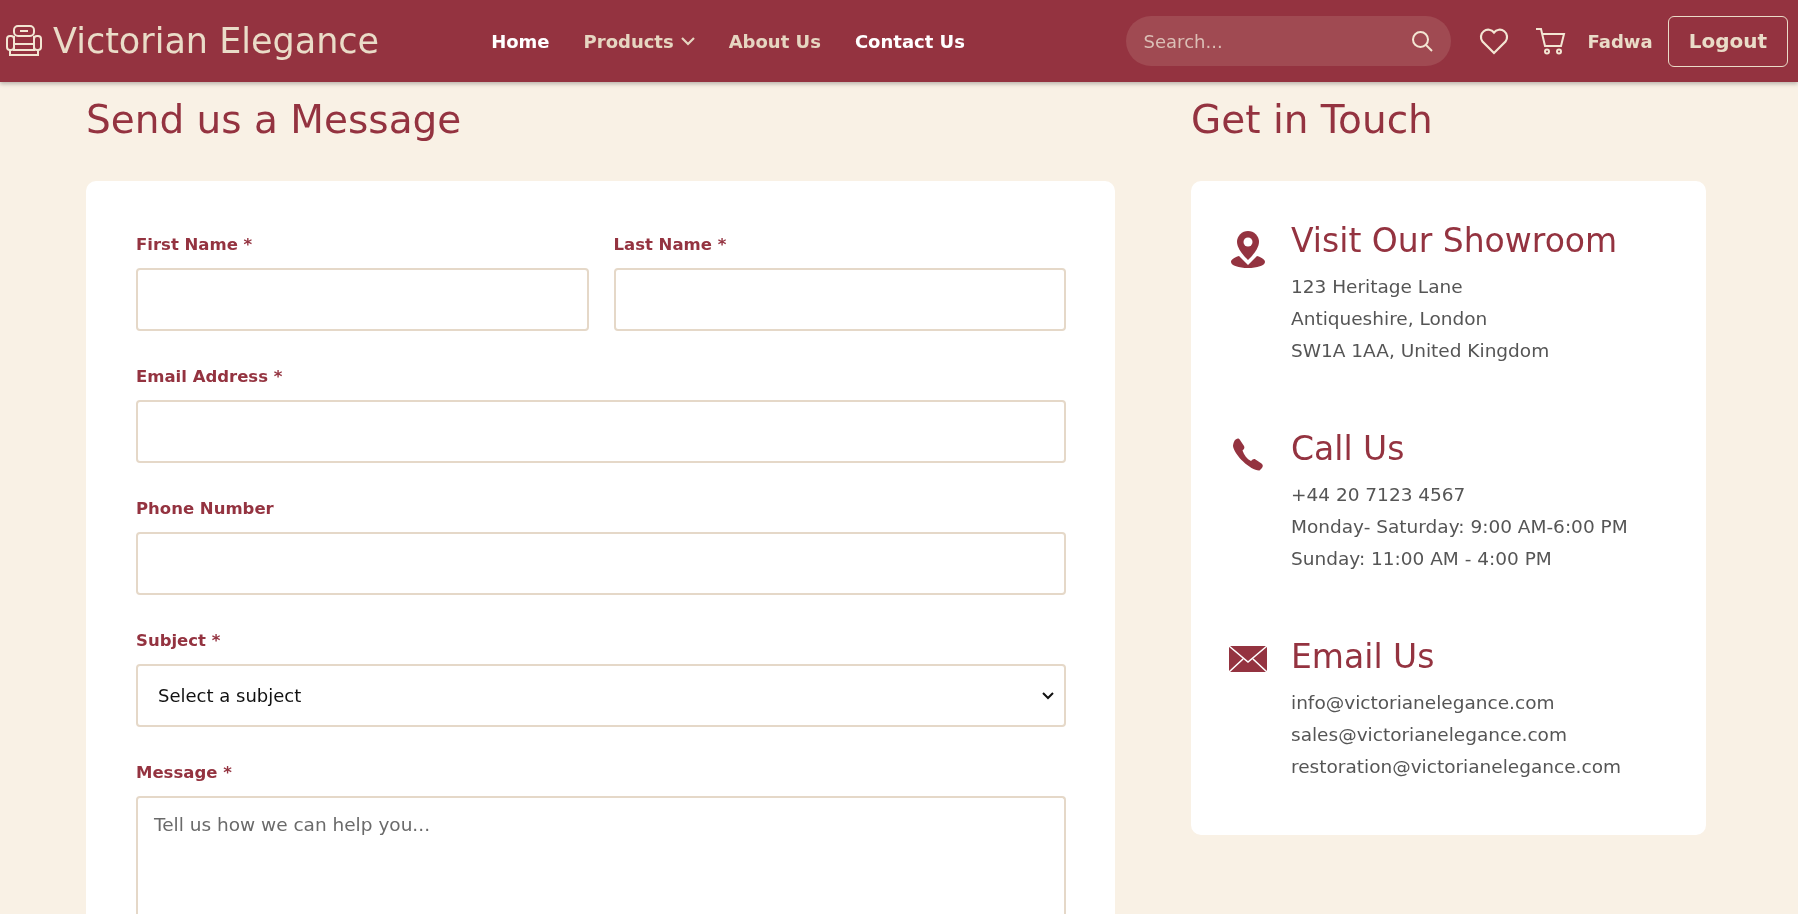 The height and width of the screenshot is (914, 1798). What do you see at coordinates (24, 41) in the screenshot?
I see `armchair-icon` at bounding box center [24, 41].